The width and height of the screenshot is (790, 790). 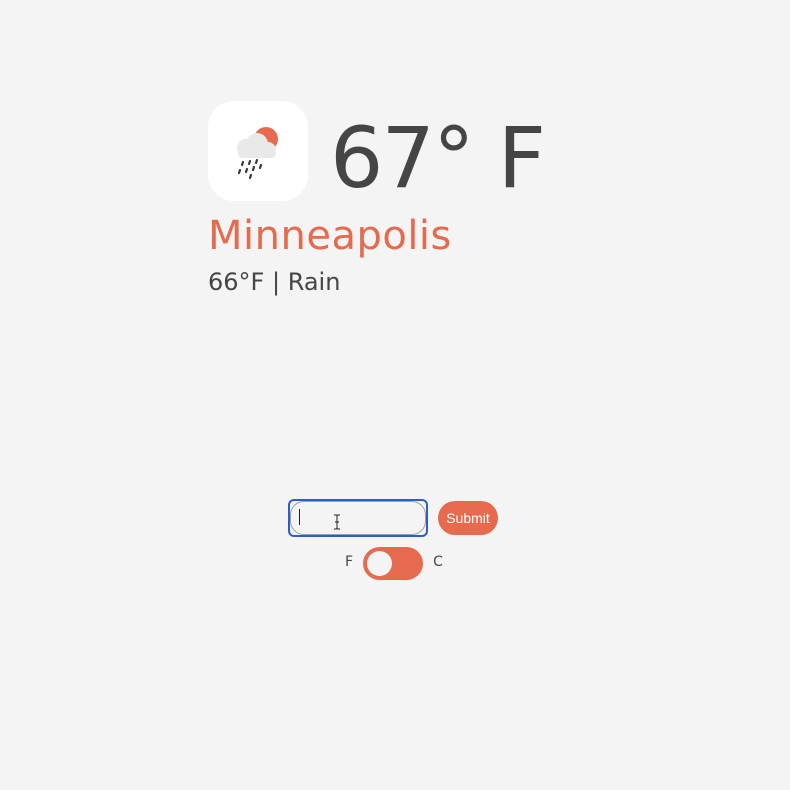 What do you see at coordinates (438, 561) in the screenshot?
I see `celsius-label: C` at bounding box center [438, 561].